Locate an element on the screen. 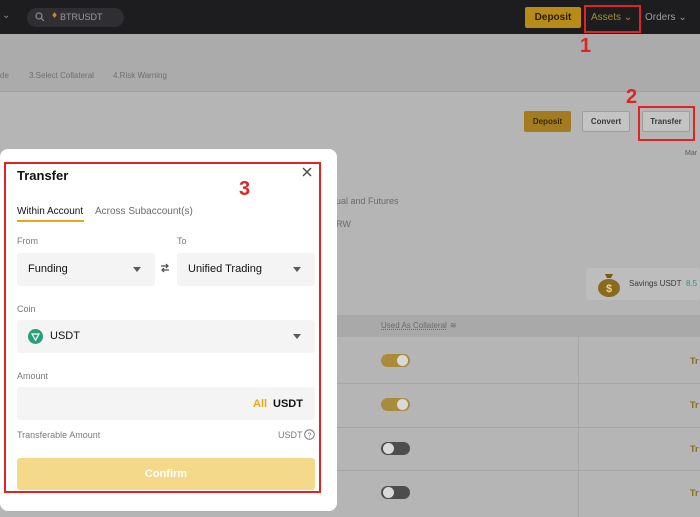  savings-value: 8.5 is located at coordinates (692, 283).